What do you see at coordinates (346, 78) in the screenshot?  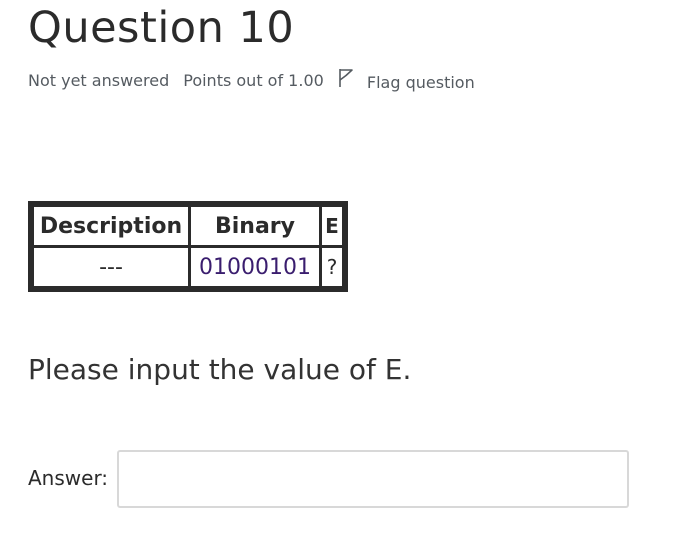 I see `flag-icon` at bounding box center [346, 78].